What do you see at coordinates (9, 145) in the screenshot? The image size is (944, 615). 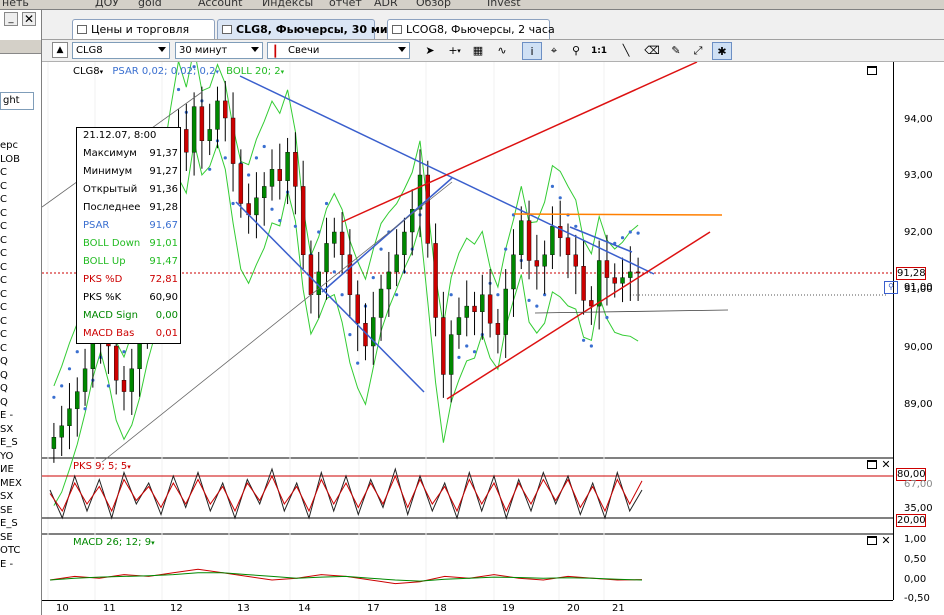 I see `symbol-list-item: ерс` at bounding box center [9, 145].